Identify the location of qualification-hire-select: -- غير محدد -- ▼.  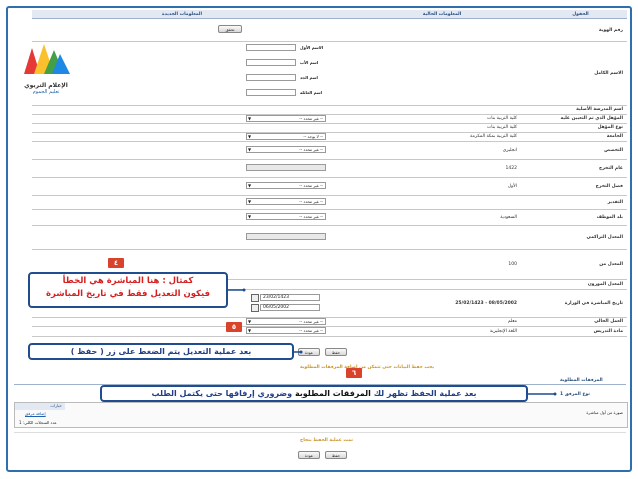
(286, 118).